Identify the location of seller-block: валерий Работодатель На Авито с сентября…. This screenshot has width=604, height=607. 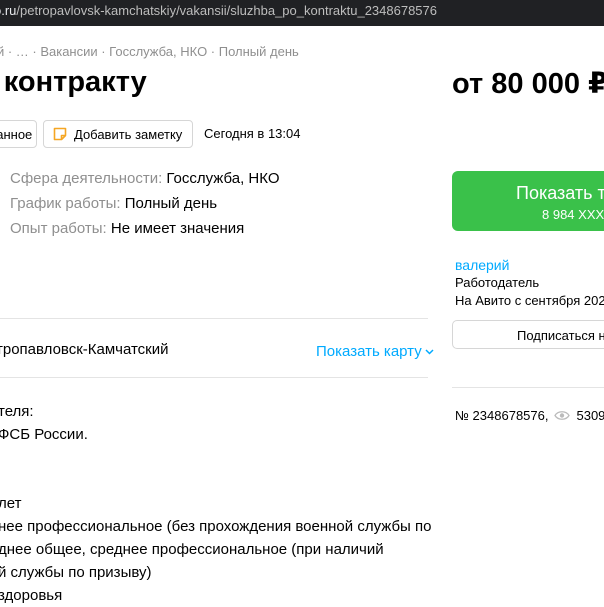
(529, 283).